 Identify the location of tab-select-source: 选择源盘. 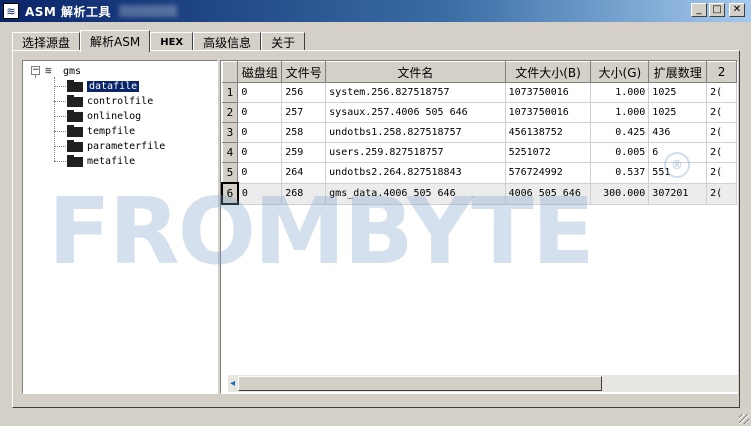
(46, 41).